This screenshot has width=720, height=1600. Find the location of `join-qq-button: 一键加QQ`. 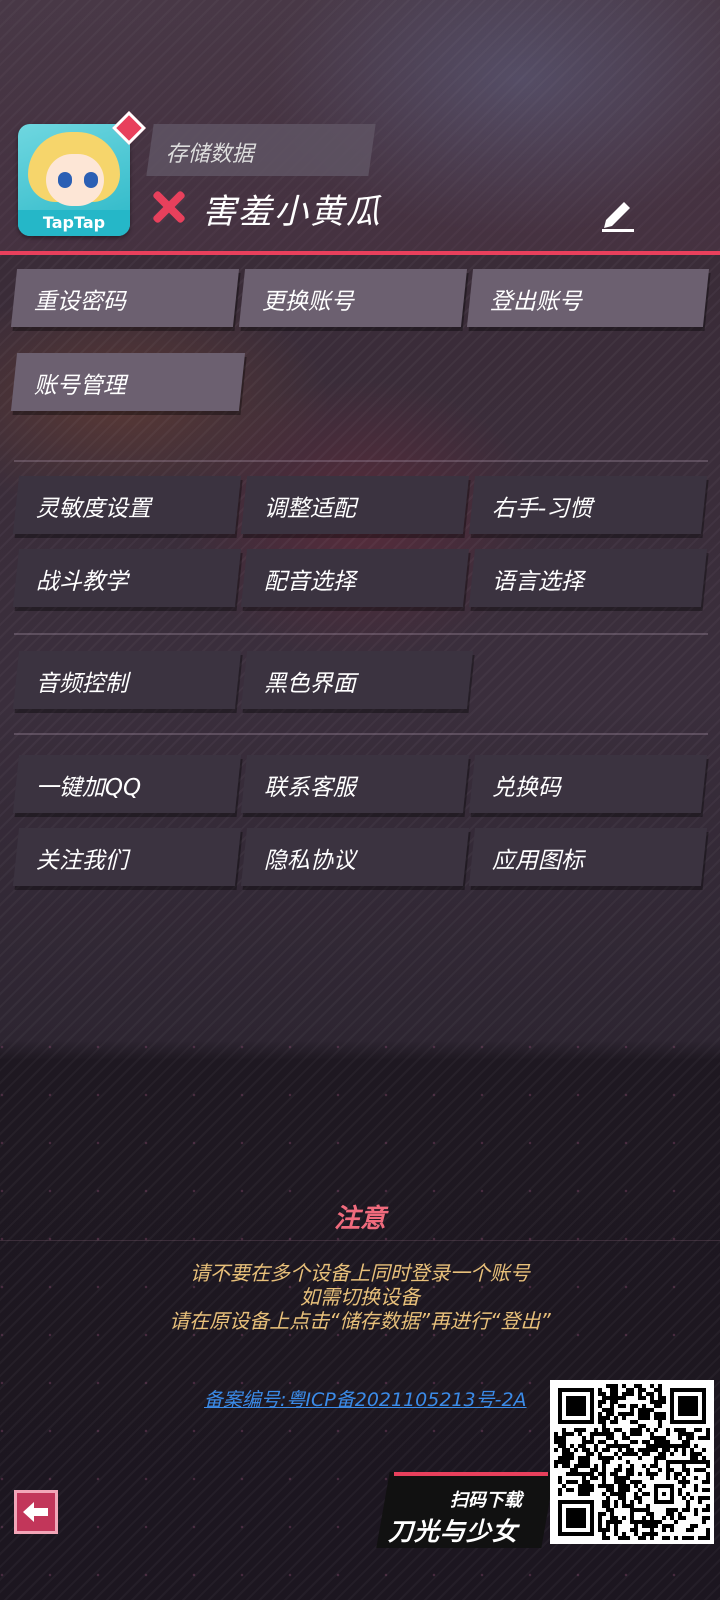

join-qq-button: 一键加QQ is located at coordinates (127, 784).